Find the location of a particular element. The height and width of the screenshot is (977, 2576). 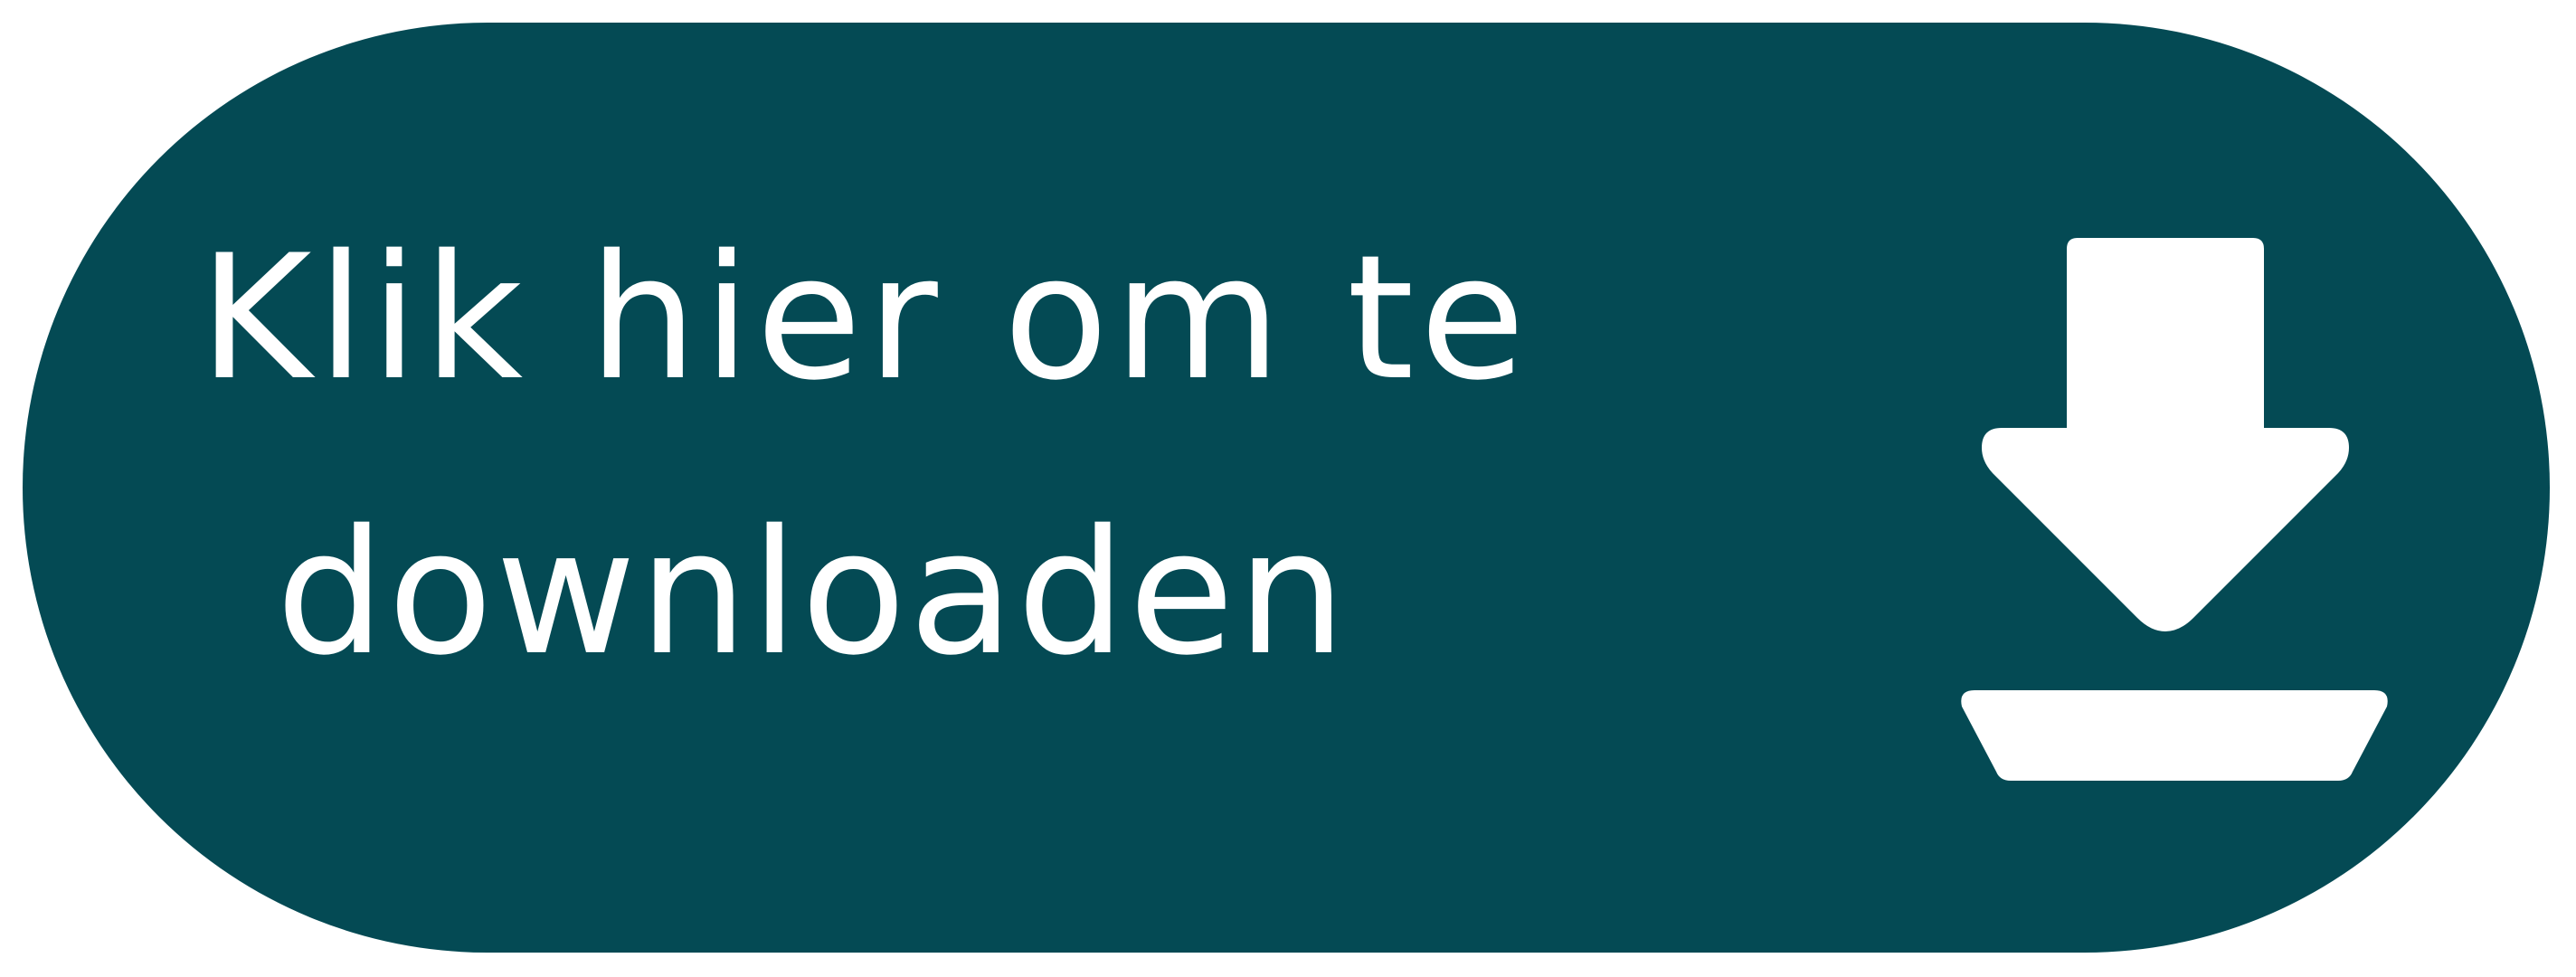

download-icon is located at coordinates (2174, 509).